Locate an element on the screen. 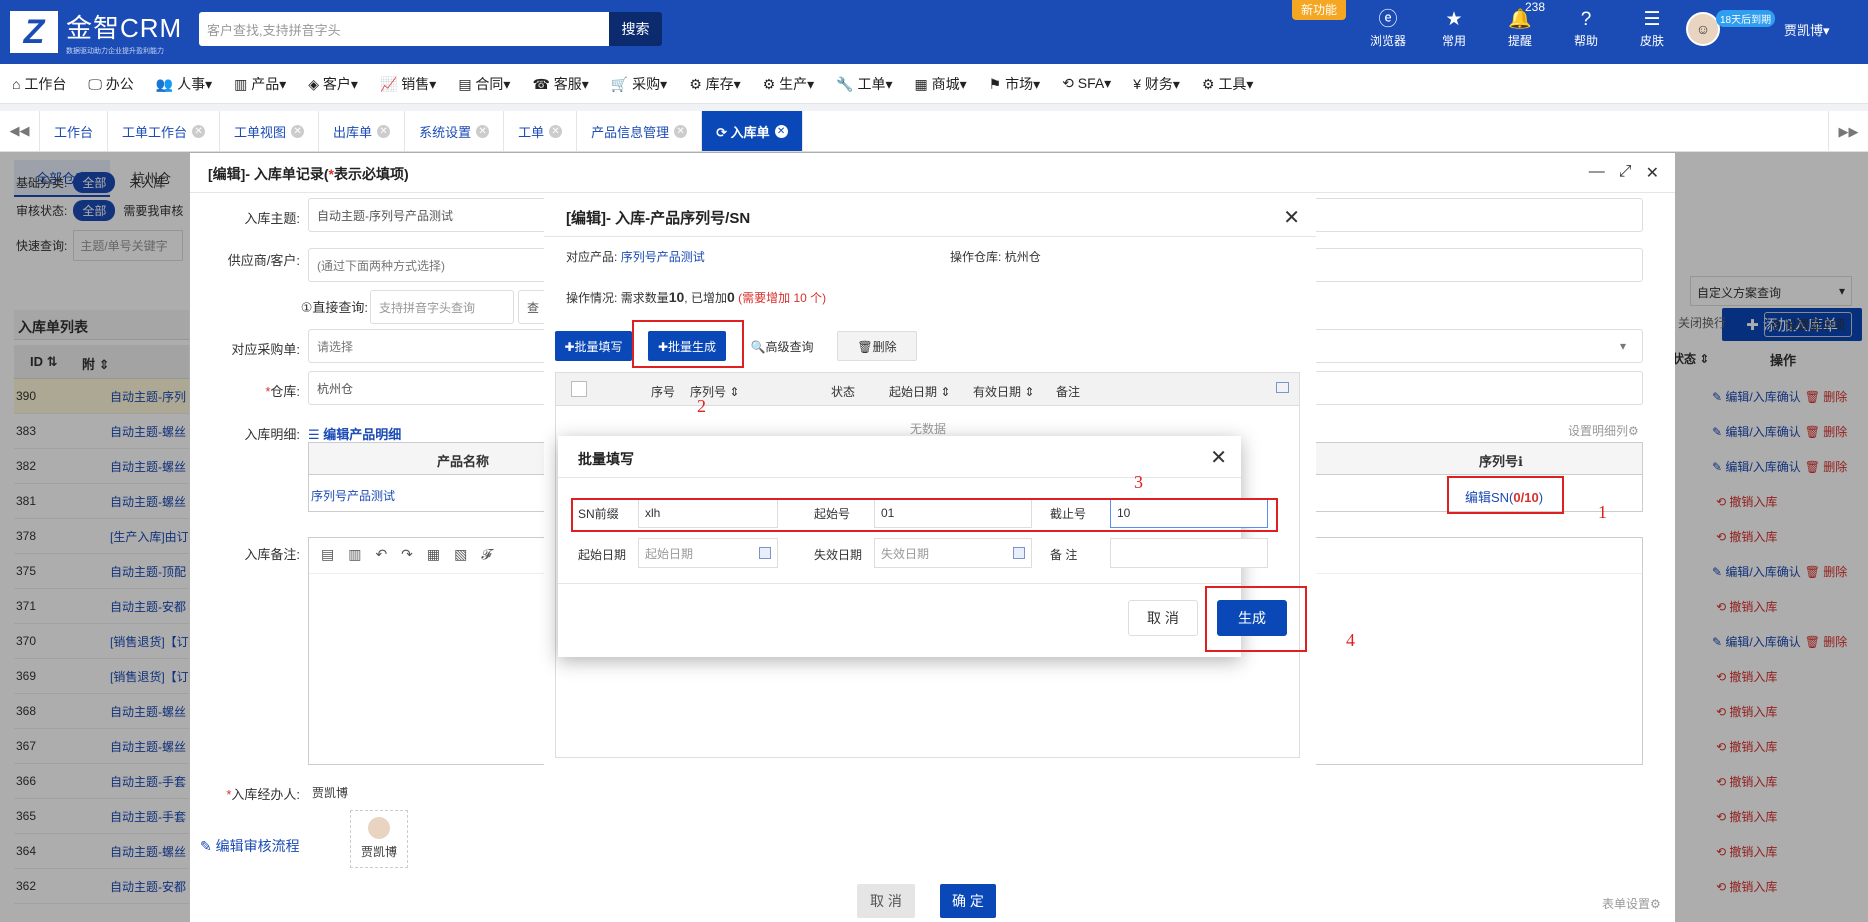 This screenshot has height=922, width=1868. delete-button: 🗑删除 is located at coordinates (877, 346).